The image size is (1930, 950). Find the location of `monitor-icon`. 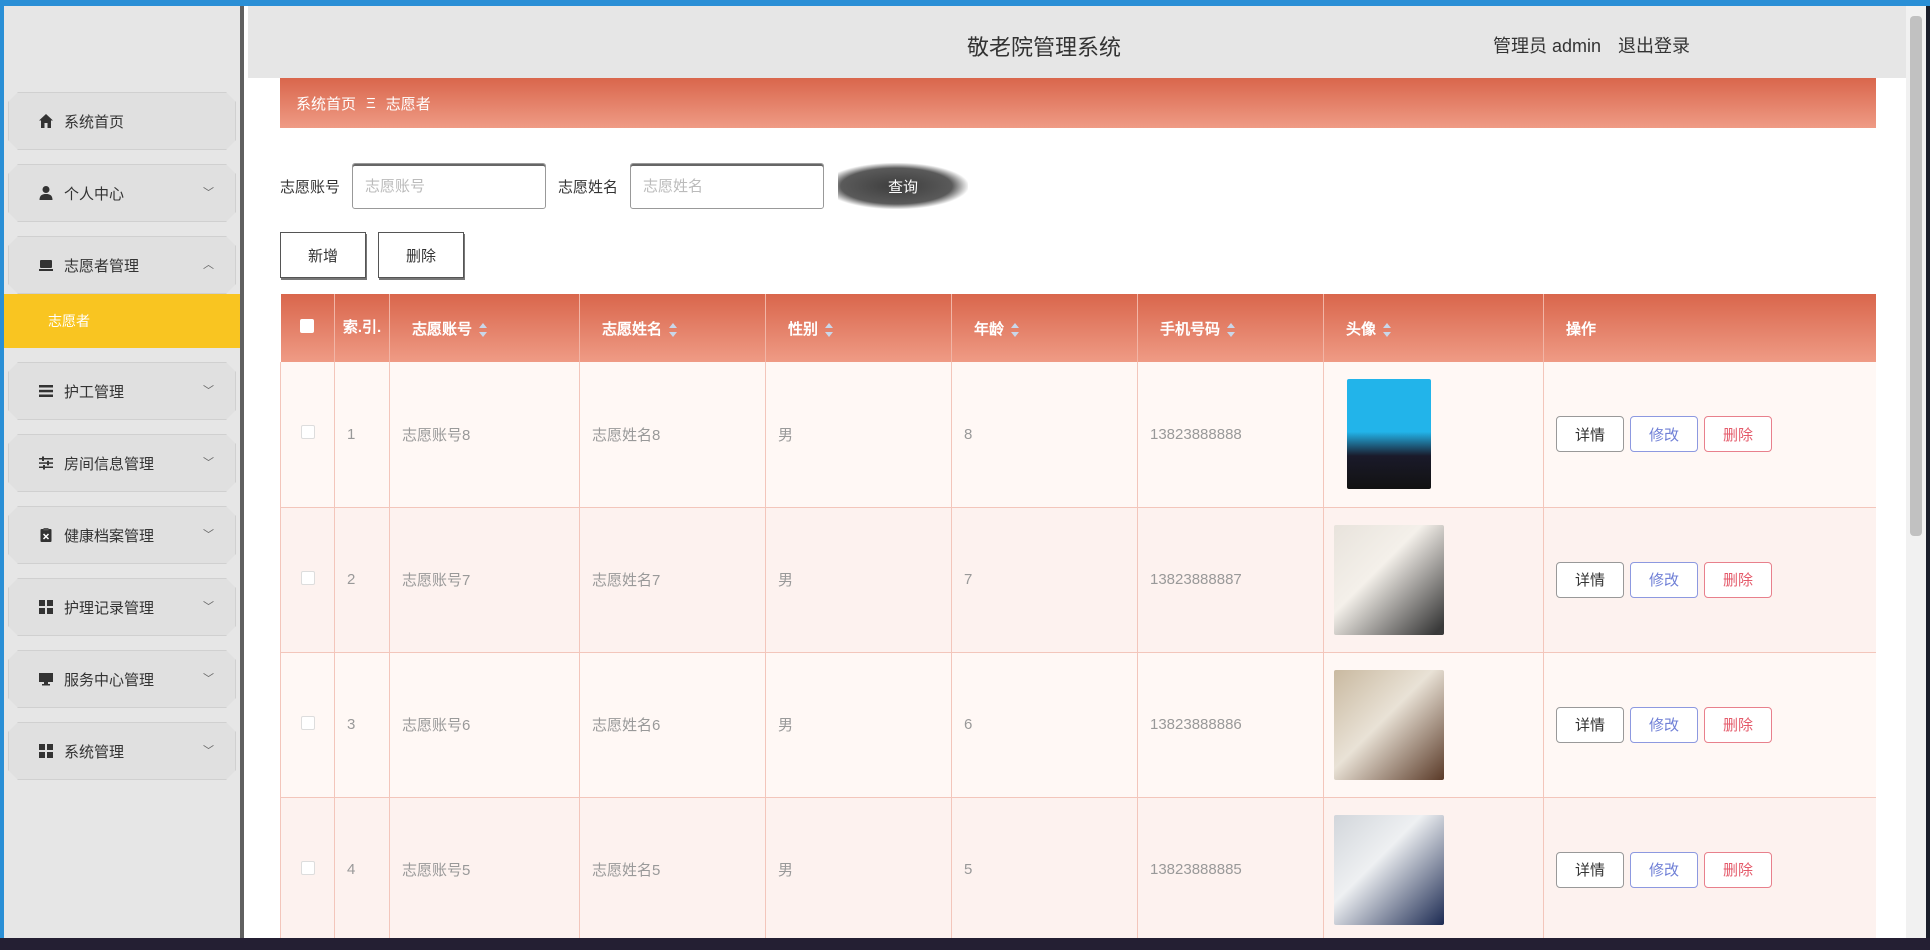

monitor-icon is located at coordinates (46, 265).